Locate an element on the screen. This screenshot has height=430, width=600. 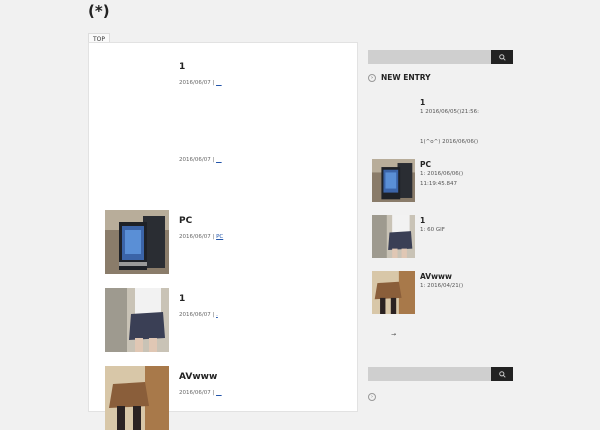
new-entry-heading: › NEW ENTRY is located at coordinates (399, 77).